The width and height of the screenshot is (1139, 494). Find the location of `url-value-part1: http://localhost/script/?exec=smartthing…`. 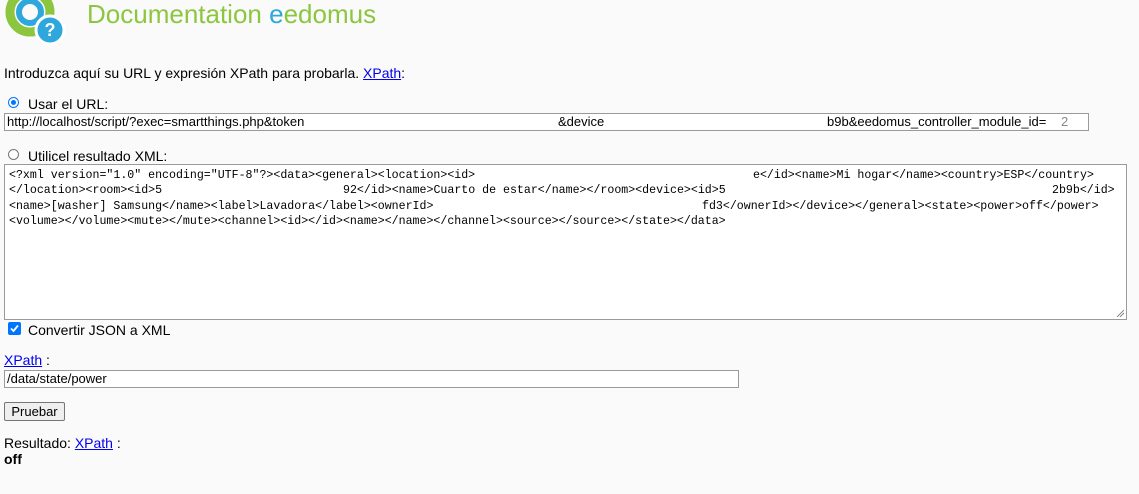

url-value-part1: http://localhost/script/?exec=smartthing… is located at coordinates (156, 121).